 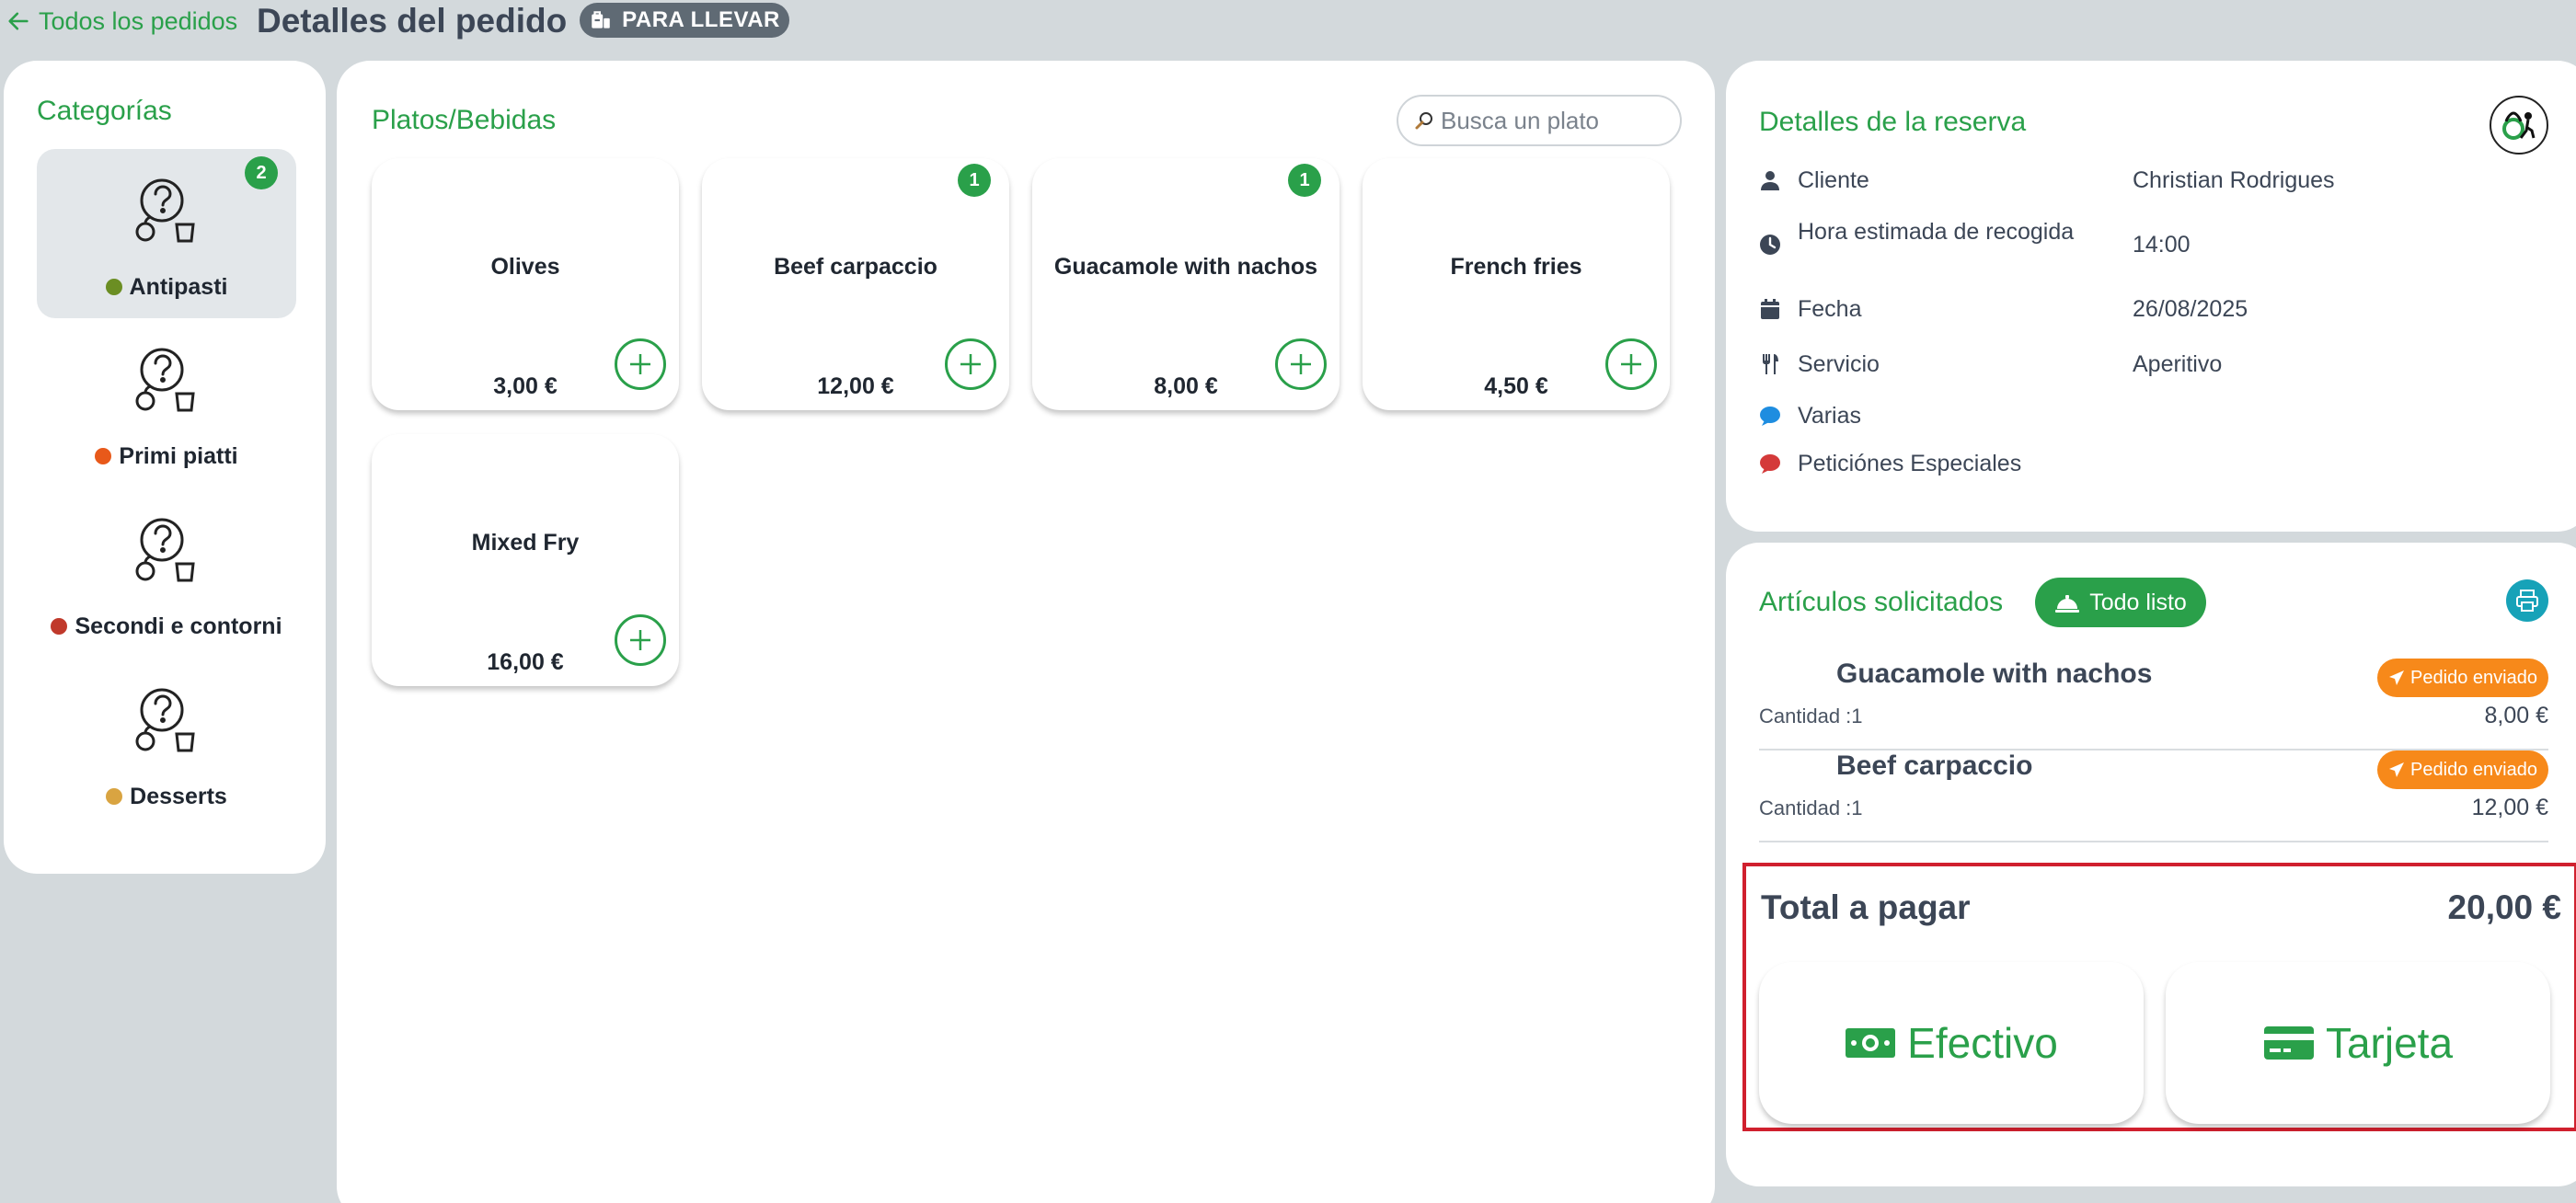 I want to click on pay-card-button: Tarjeta, so click(x=2358, y=1043).